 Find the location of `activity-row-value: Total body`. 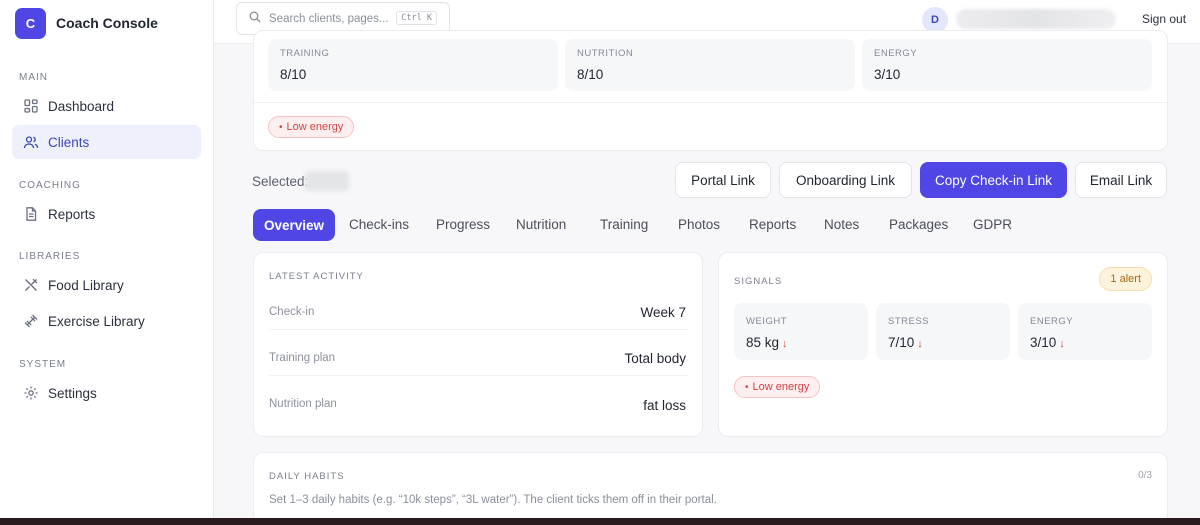

activity-row-value: Total body is located at coordinates (655, 358).